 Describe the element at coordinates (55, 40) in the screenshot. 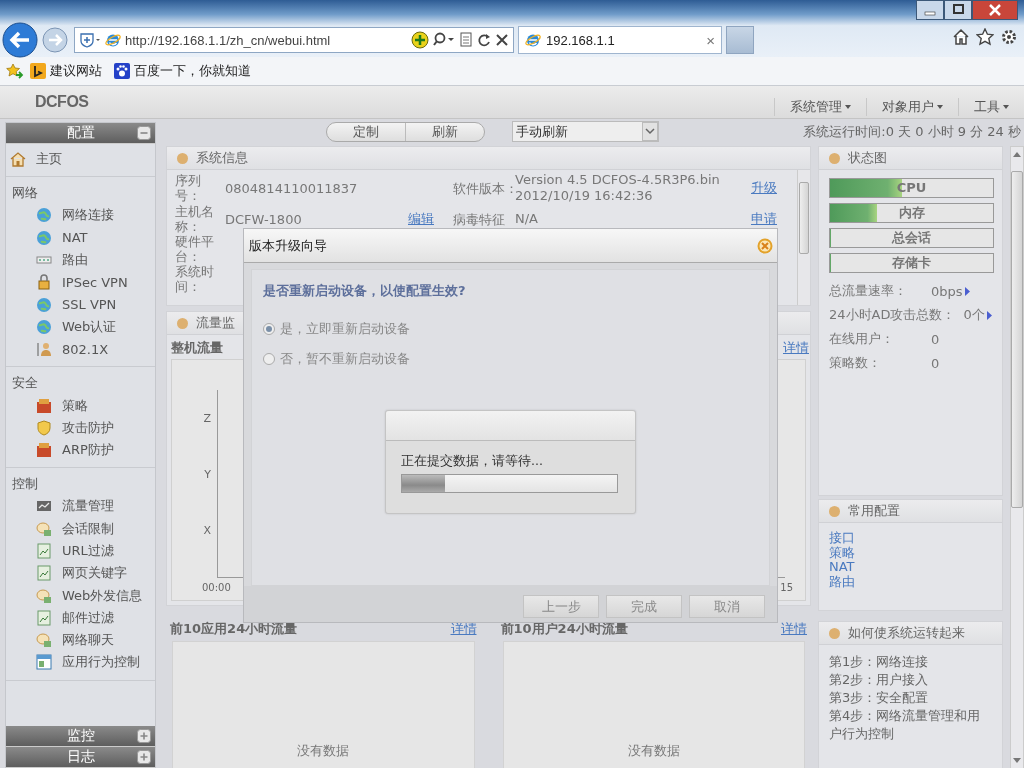

I see `forward-button` at that location.